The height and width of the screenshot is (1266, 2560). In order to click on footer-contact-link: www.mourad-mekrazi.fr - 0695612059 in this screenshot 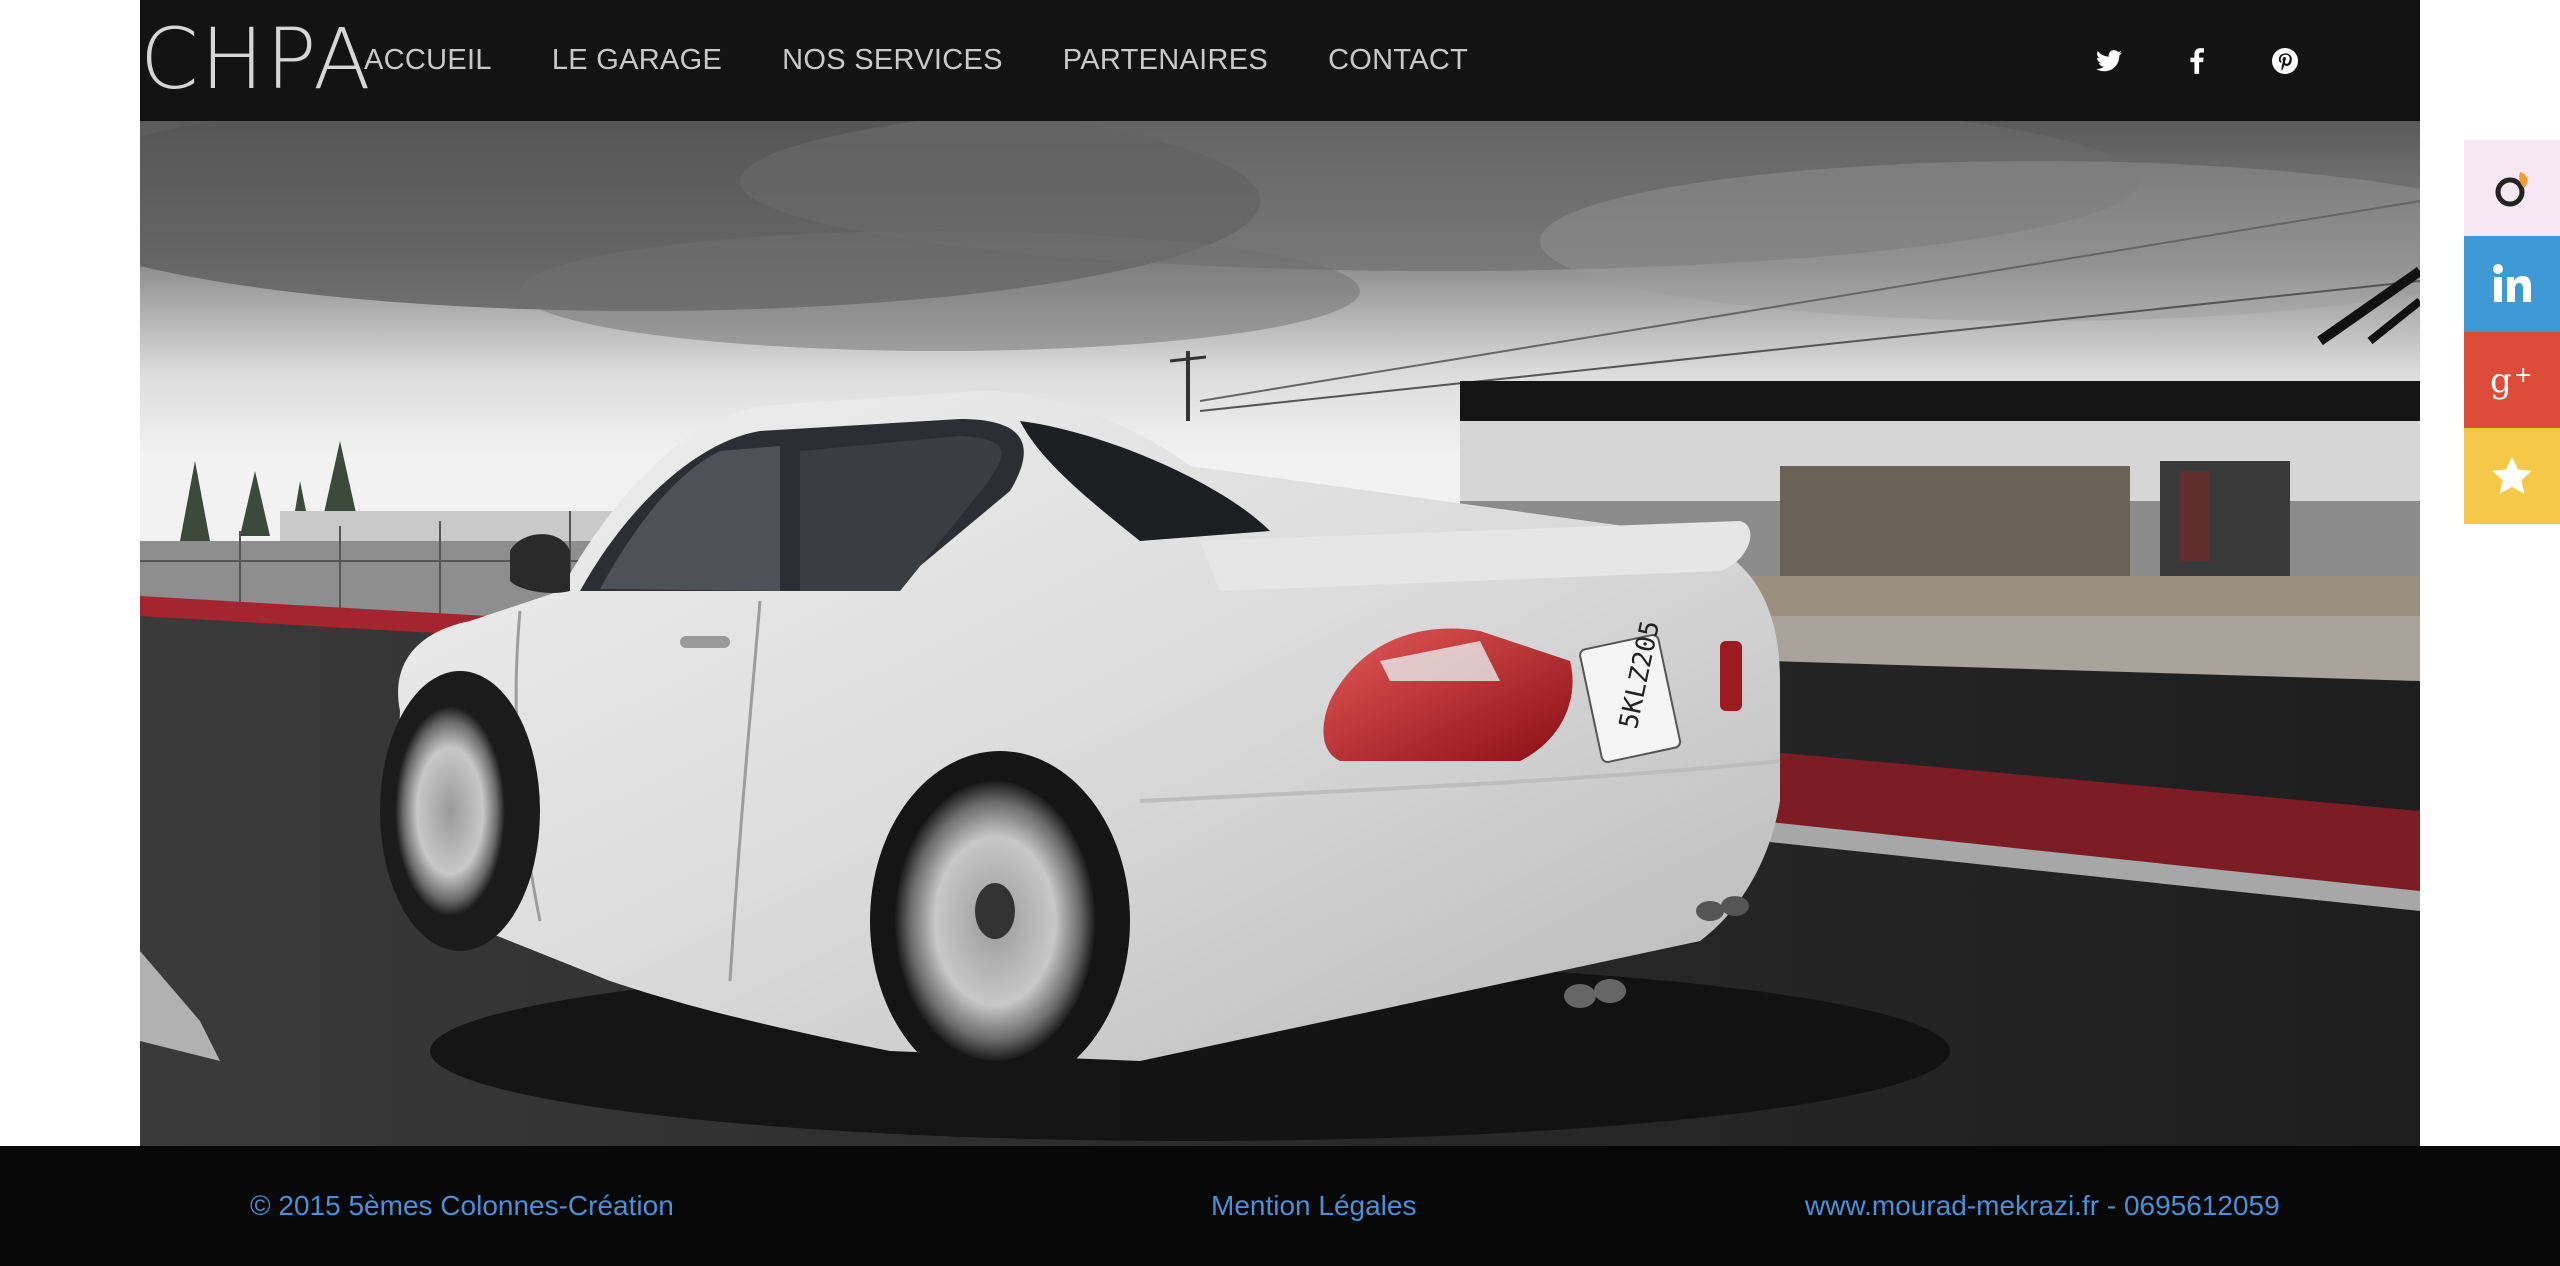, I will do `click(2042, 1206)`.